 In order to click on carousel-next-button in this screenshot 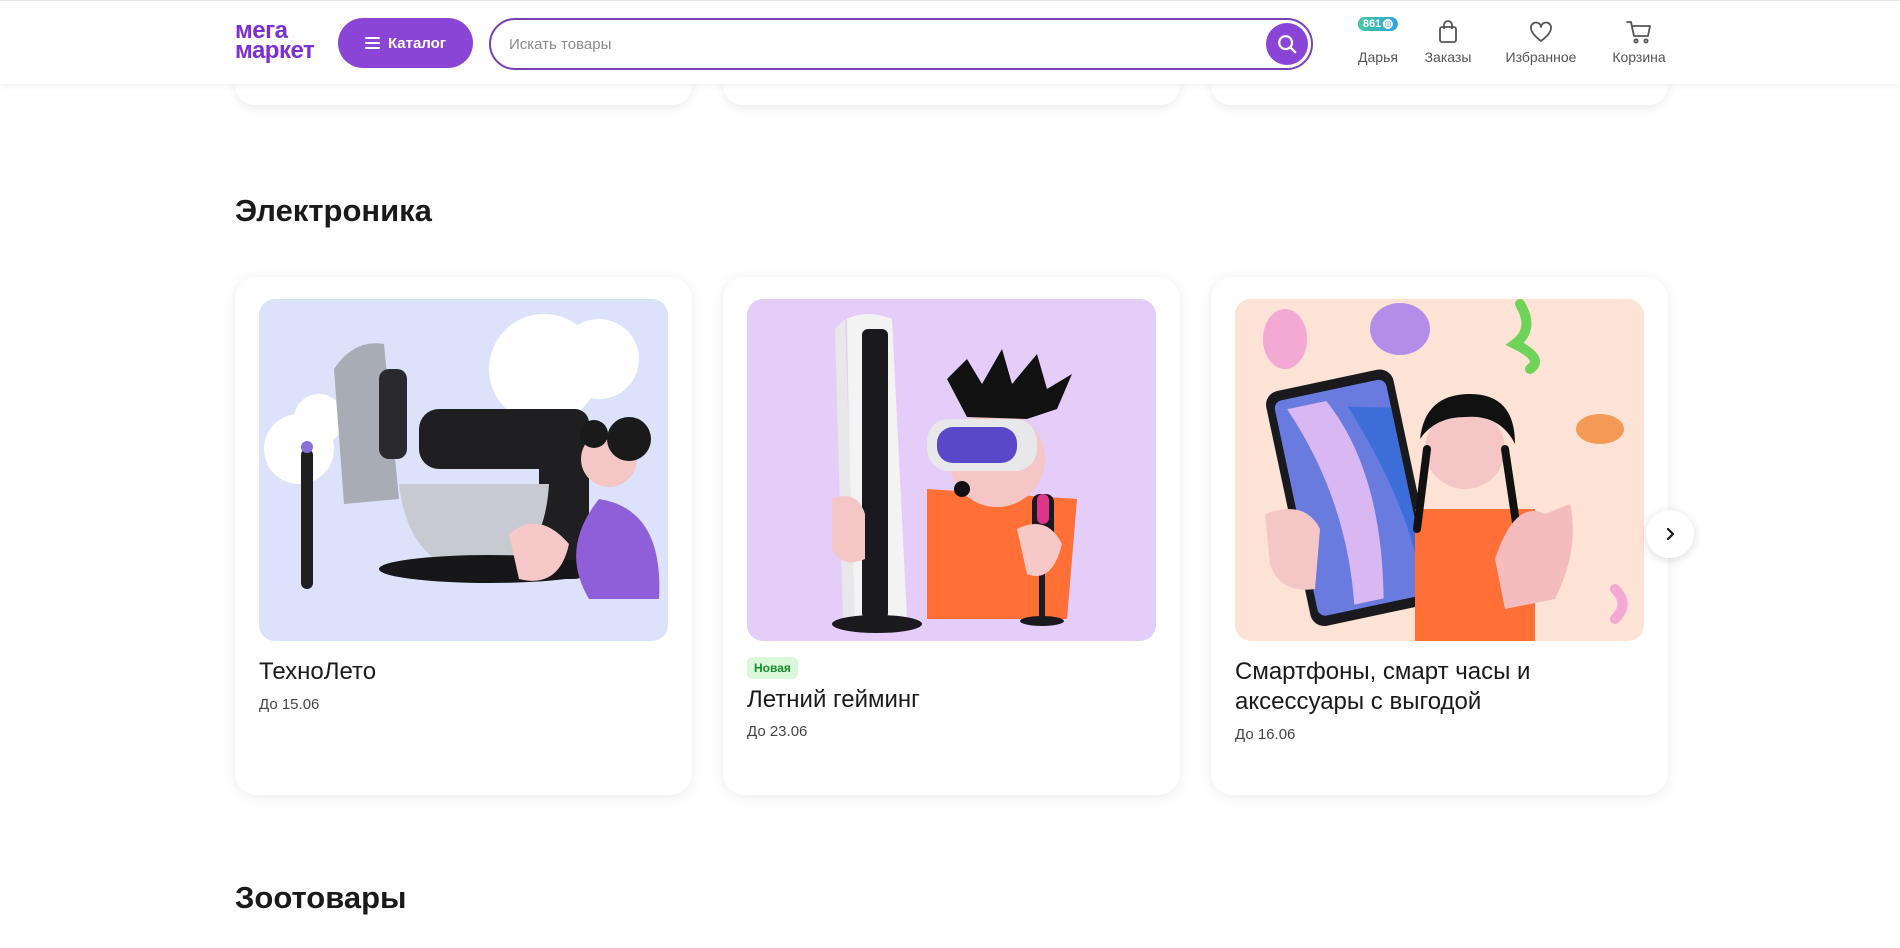, I will do `click(1670, 534)`.